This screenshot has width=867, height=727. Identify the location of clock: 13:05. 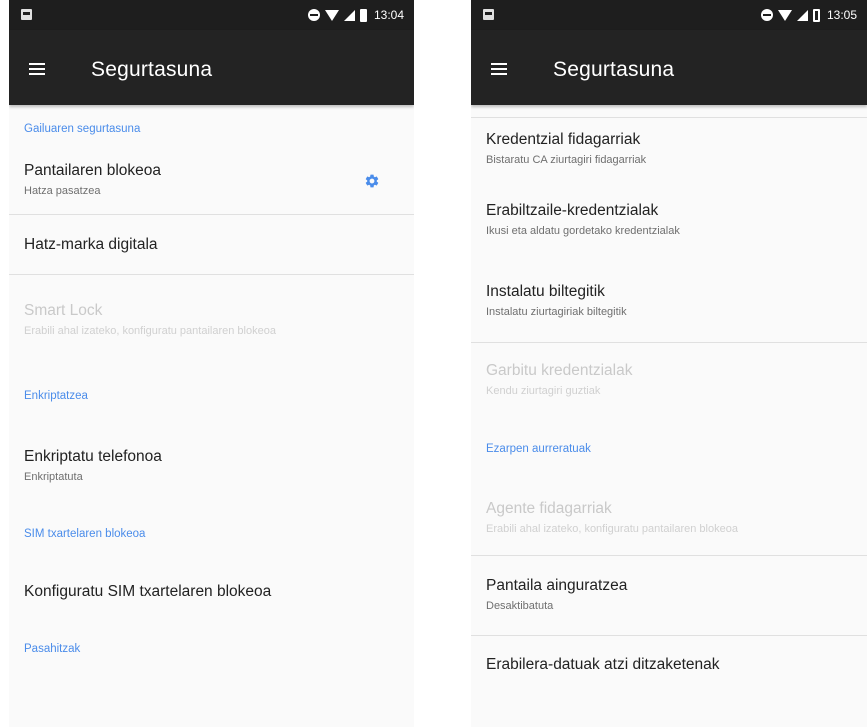
(841, 15).